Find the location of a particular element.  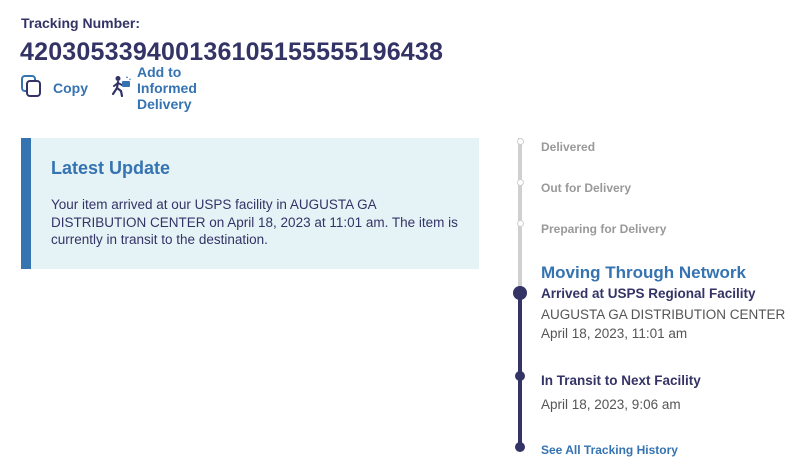

latest-update-title: Latest Update is located at coordinates (111, 168).